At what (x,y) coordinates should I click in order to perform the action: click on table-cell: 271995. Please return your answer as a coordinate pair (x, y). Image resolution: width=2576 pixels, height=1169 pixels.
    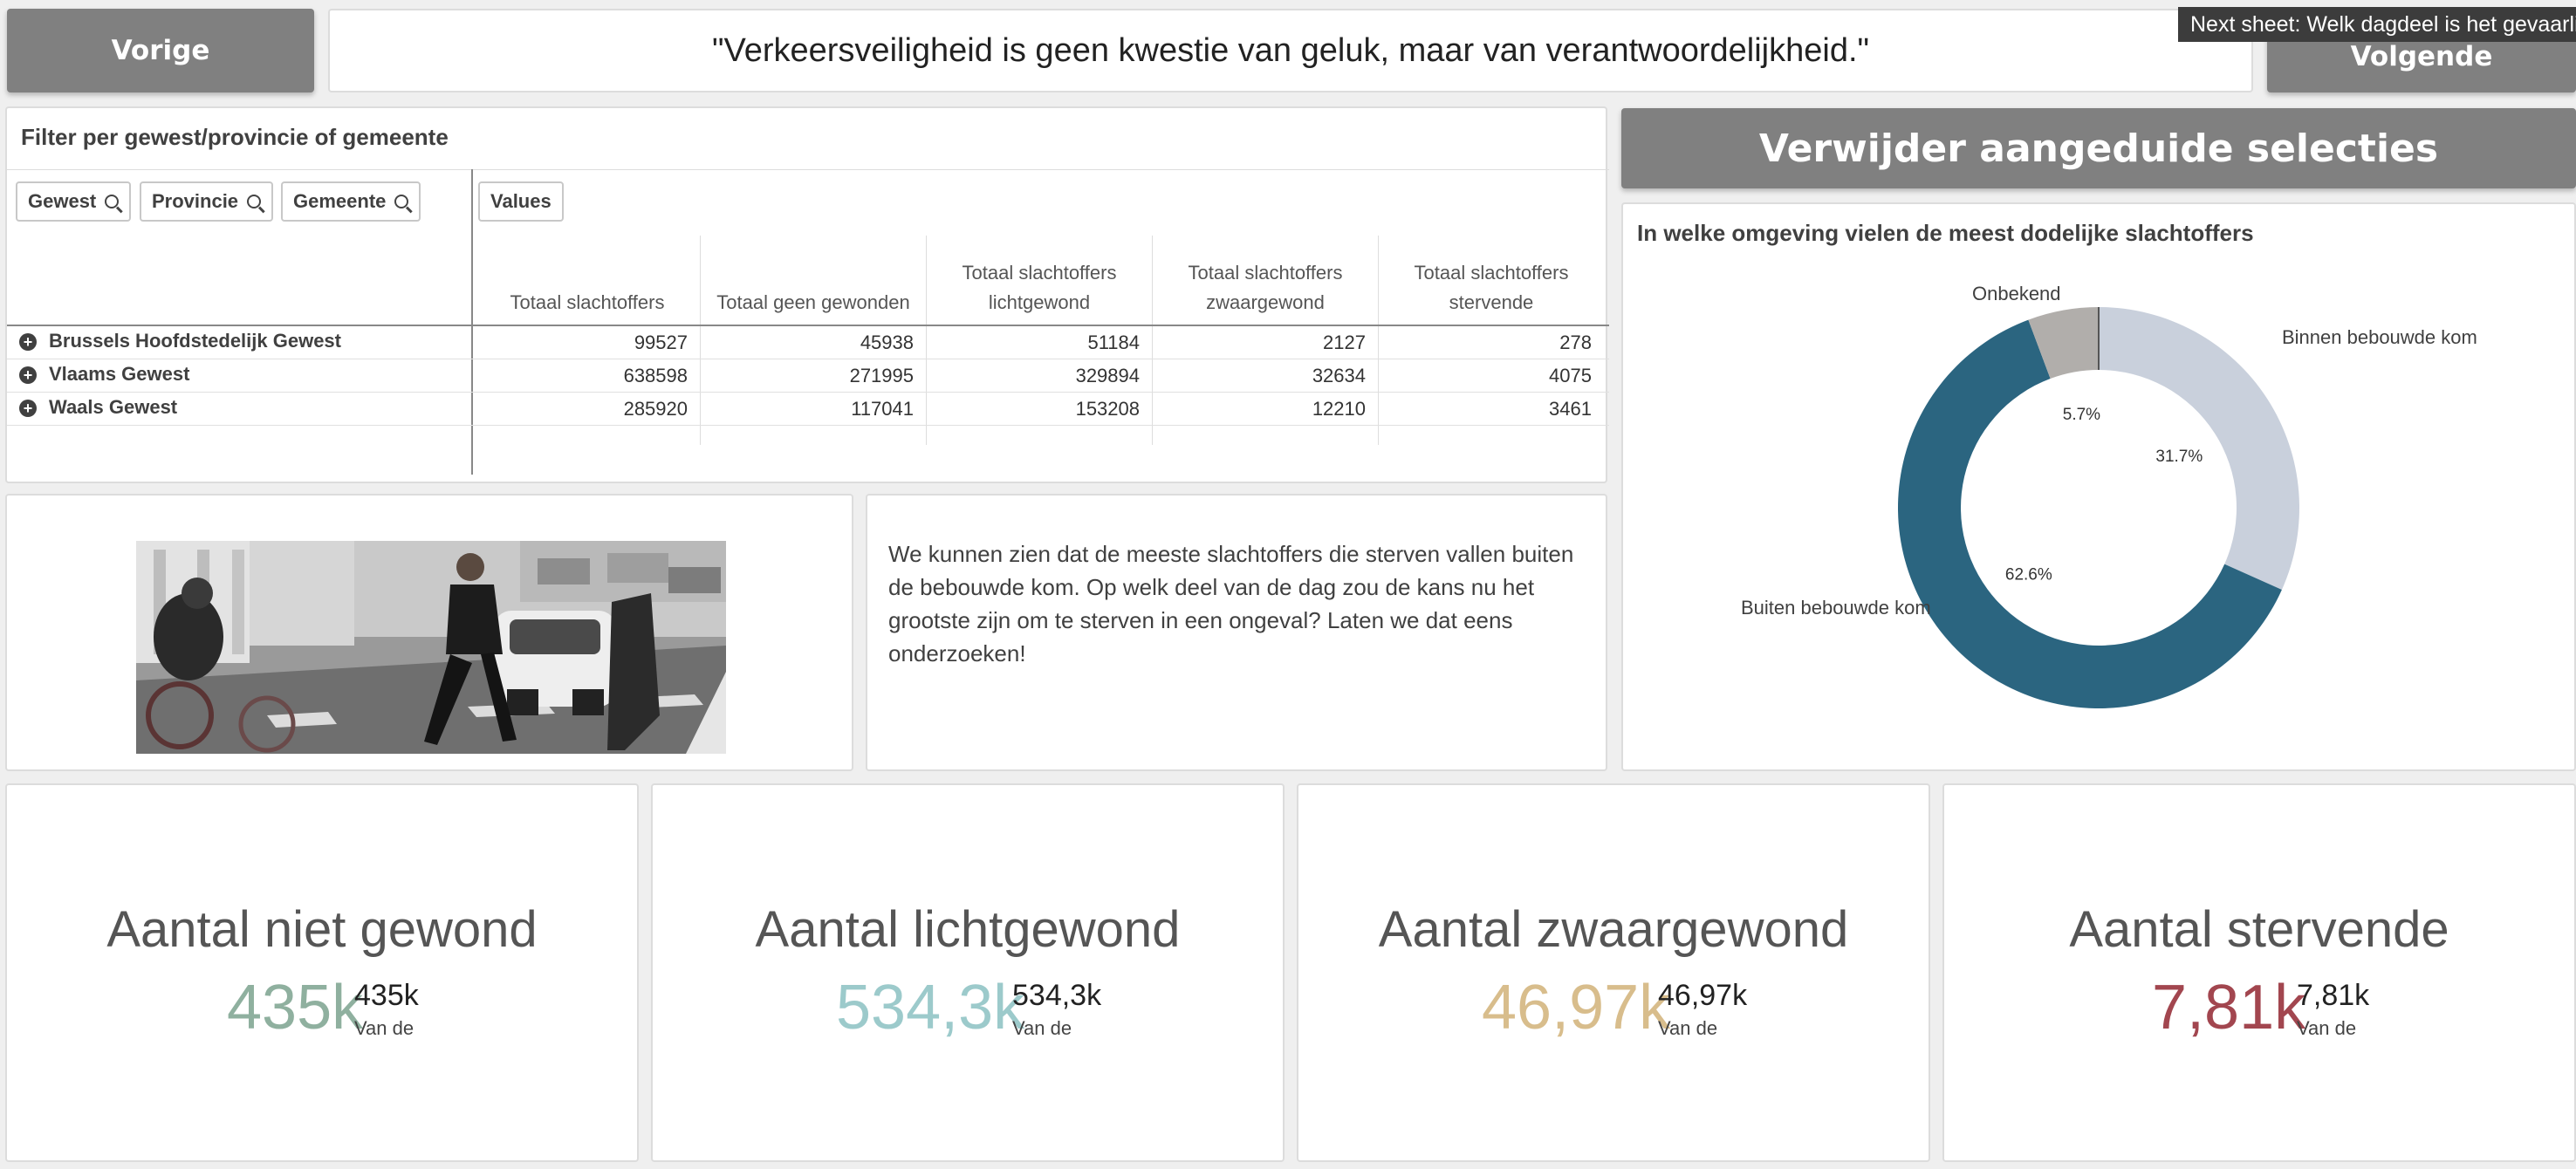
    Looking at the image, I should click on (882, 376).